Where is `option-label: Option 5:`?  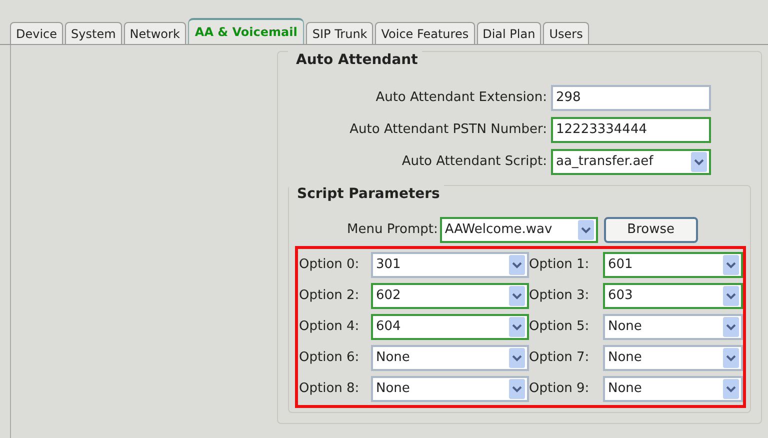 option-label: Option 5: is located at coordinates (559, 327).